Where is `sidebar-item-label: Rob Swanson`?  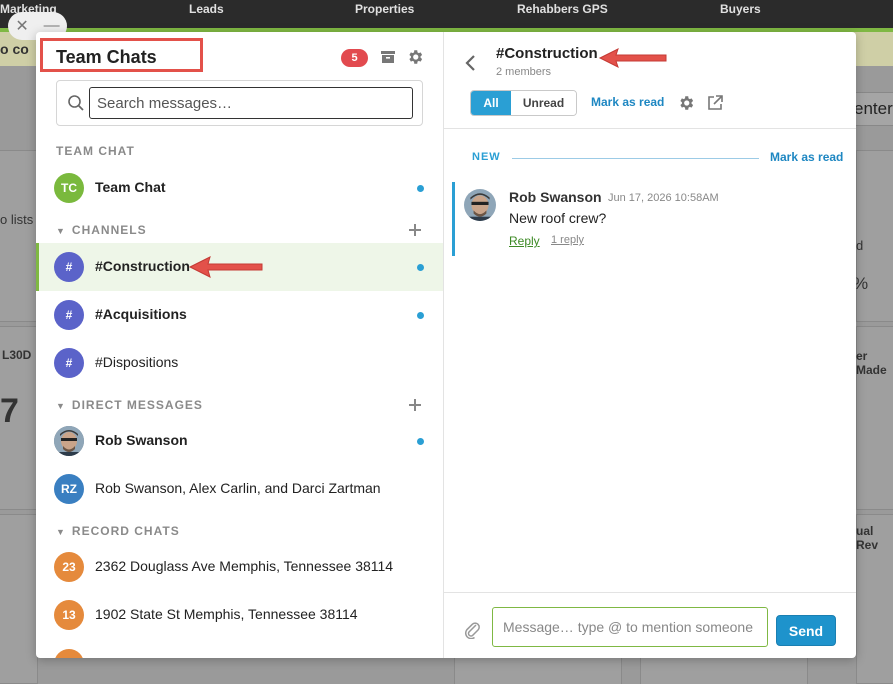
sidebar-item-label: Rob Swanson is located at coordinates (141, 440).